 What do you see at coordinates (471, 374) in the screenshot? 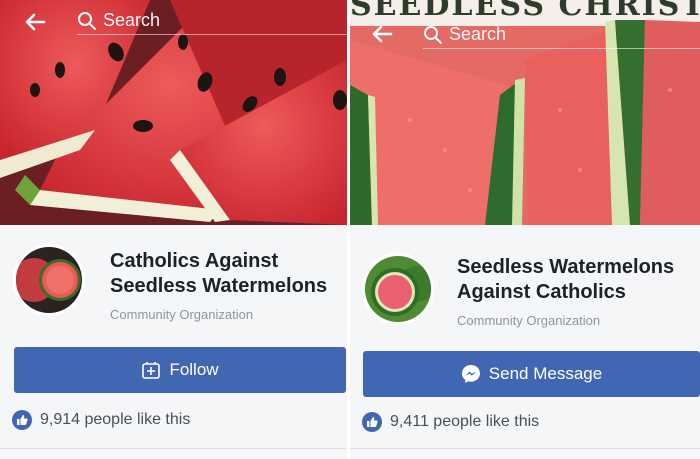
I see `messenger-icon` at bounding box center [471, 374].